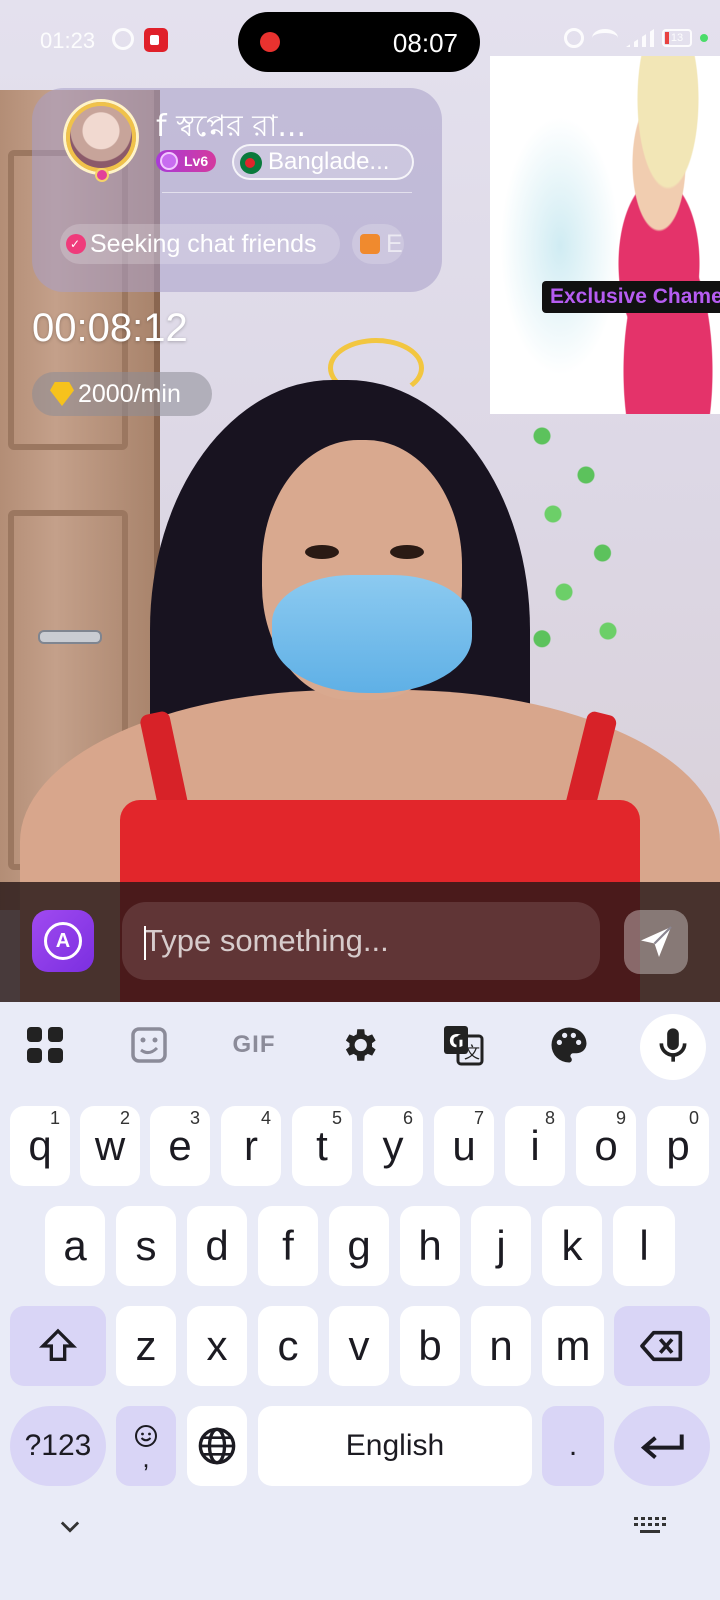 The width and height of the screenshot is (720, 1600). What do you see at coordinates (102, 175) in the screenshot?
I see `avatar-frame-gem-icon` at bounding box center [102, 175].